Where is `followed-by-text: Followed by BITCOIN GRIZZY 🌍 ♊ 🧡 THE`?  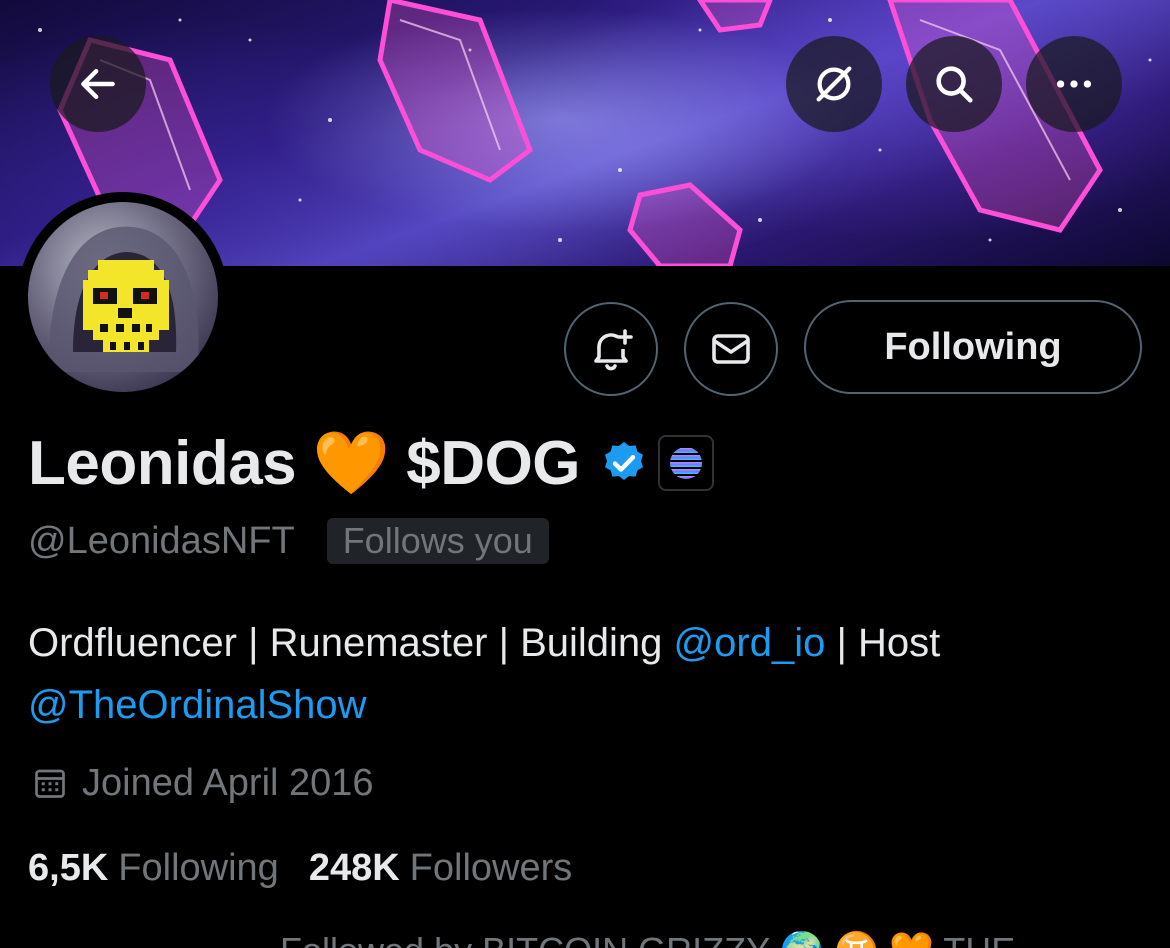 followed-by-text: Followed by BITCOIN GRIZZY 🌍 ♊ 🧡 THE is located at coordinates (647, 939).